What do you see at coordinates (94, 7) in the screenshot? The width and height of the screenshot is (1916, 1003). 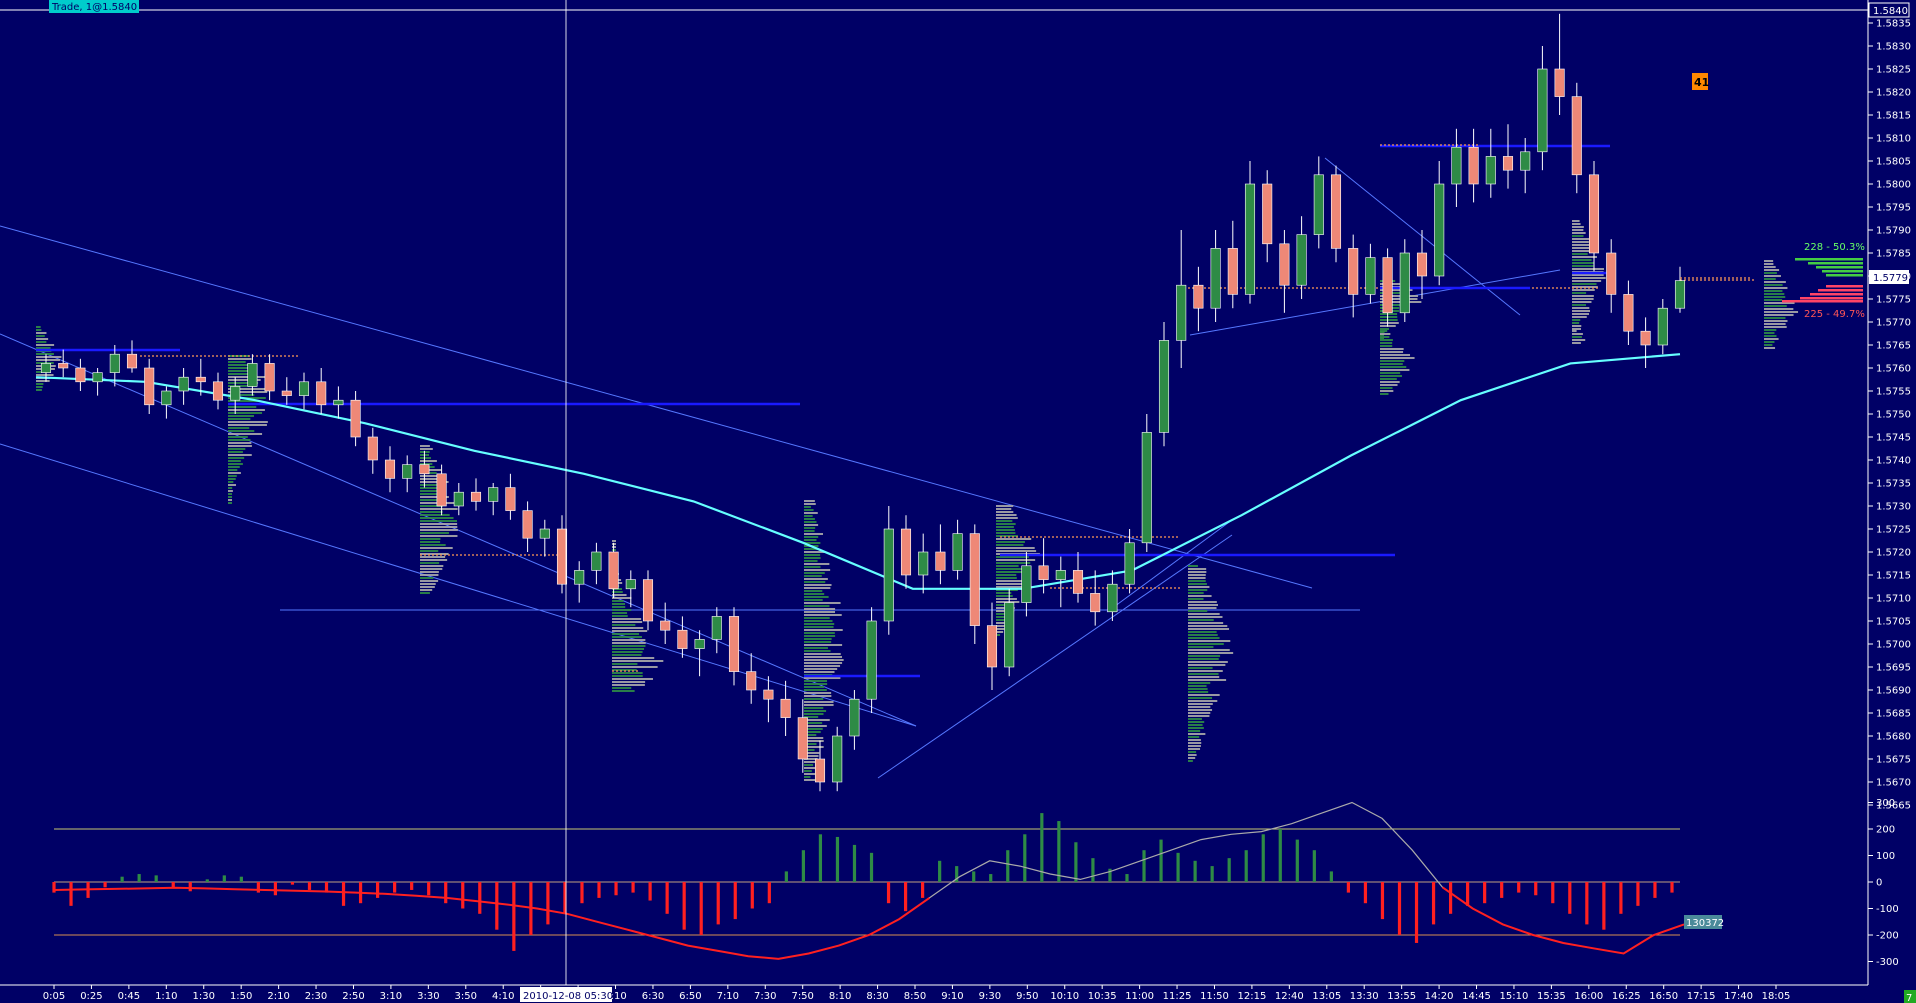 I see `instrument-label: Trade, 1@1.5840` at bounding box center [94, 7].